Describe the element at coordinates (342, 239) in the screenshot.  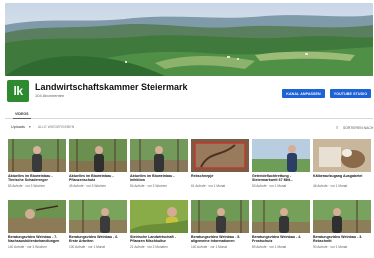
I see `video-title: Beratungsvideo Weinbau - 3. Rebschnitt` at that location.